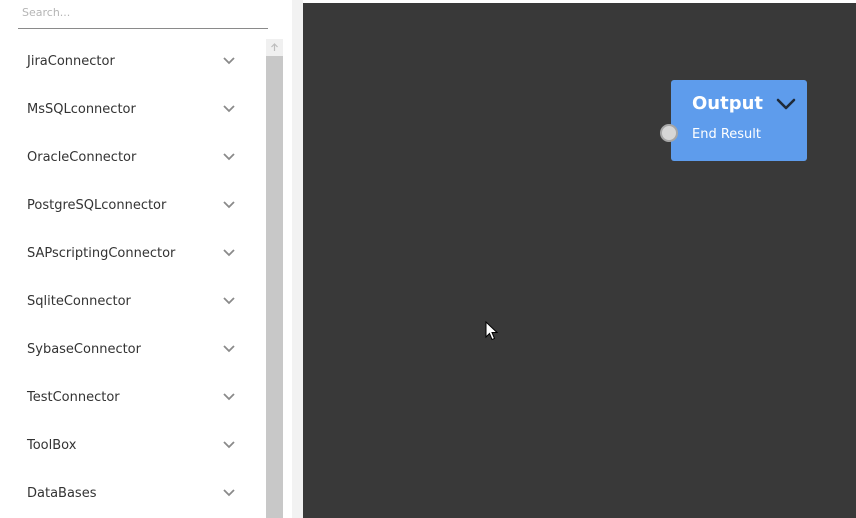  Describe the element at coordinates (101, 253) in the screenshot. I see `list-item-label: SAPscriptingConnector` at that location.